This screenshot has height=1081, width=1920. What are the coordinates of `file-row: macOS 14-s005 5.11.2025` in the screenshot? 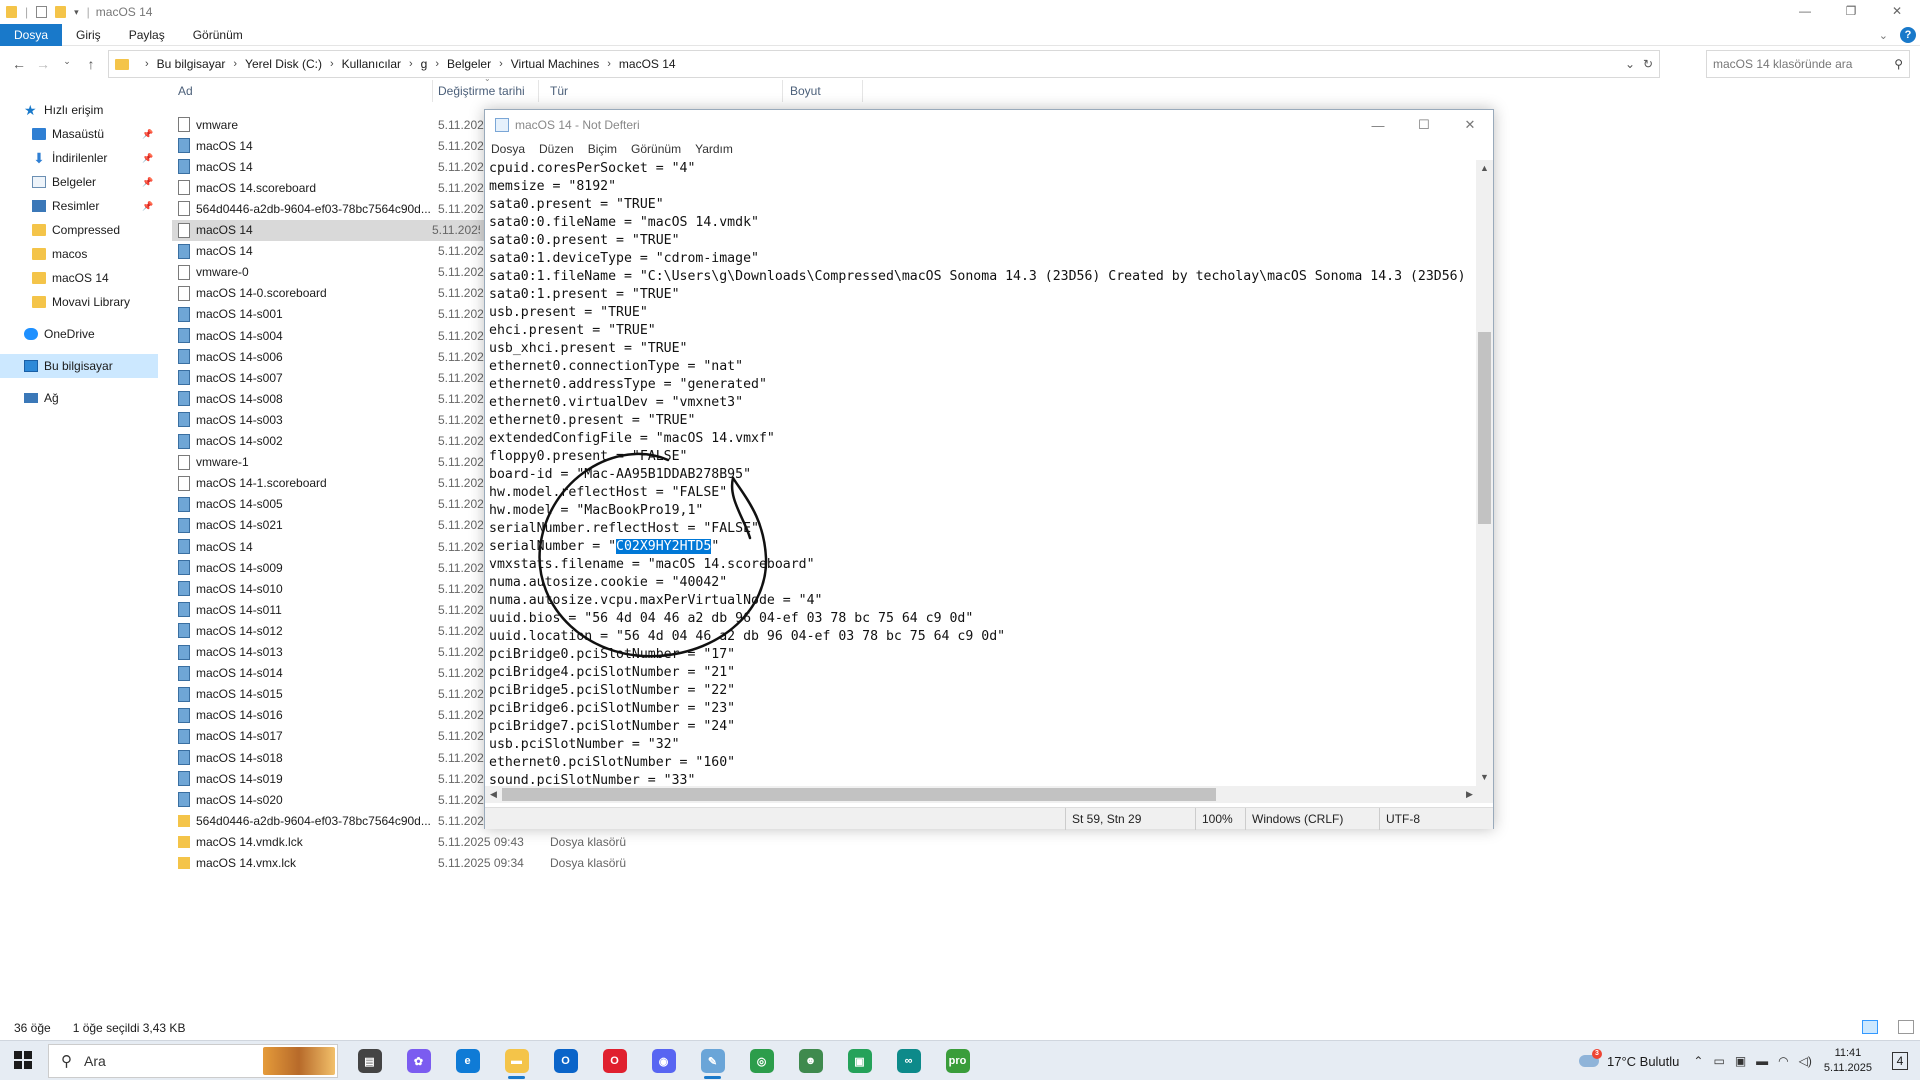 It's located at (338, 504).